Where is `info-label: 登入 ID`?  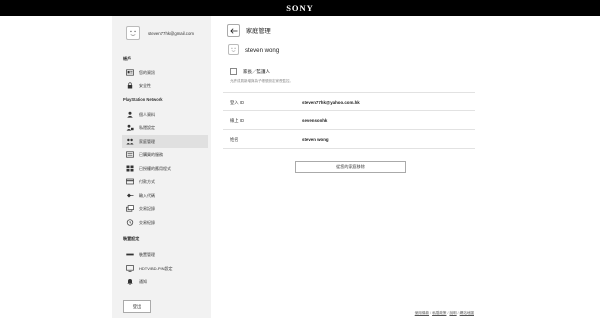
info-label: 登入 ID is located at coordinates (237, 102).